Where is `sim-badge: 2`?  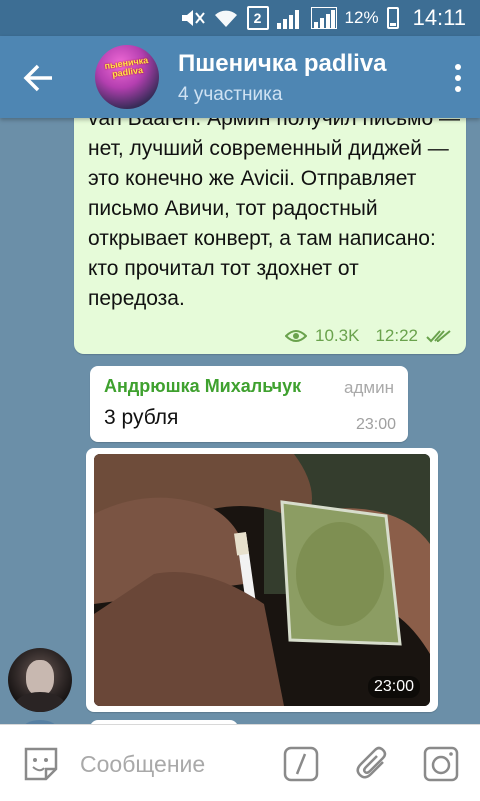 sim-badge: 2 is located at coordinates (257, 18).